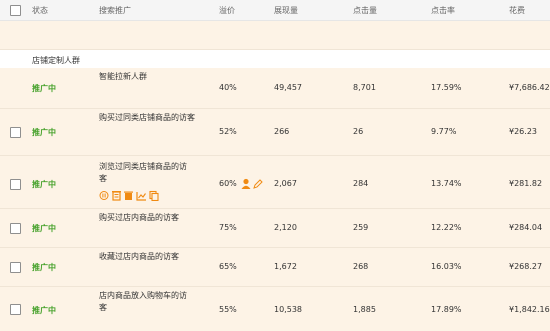 This screenshot has height=331, width=550. I want to click on cost-value: ¥268.27, so click(526, 266).